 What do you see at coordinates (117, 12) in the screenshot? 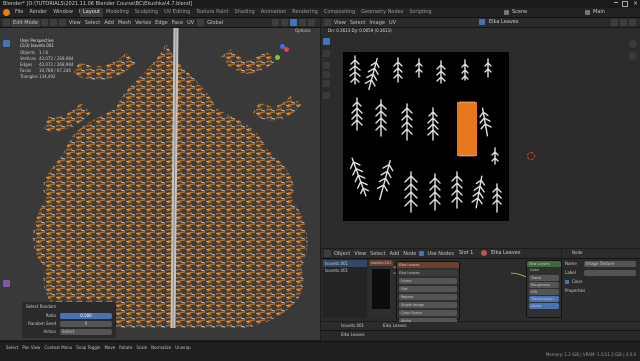
I see `tab-modeling: Modeling` at bounding box center [117, 12].